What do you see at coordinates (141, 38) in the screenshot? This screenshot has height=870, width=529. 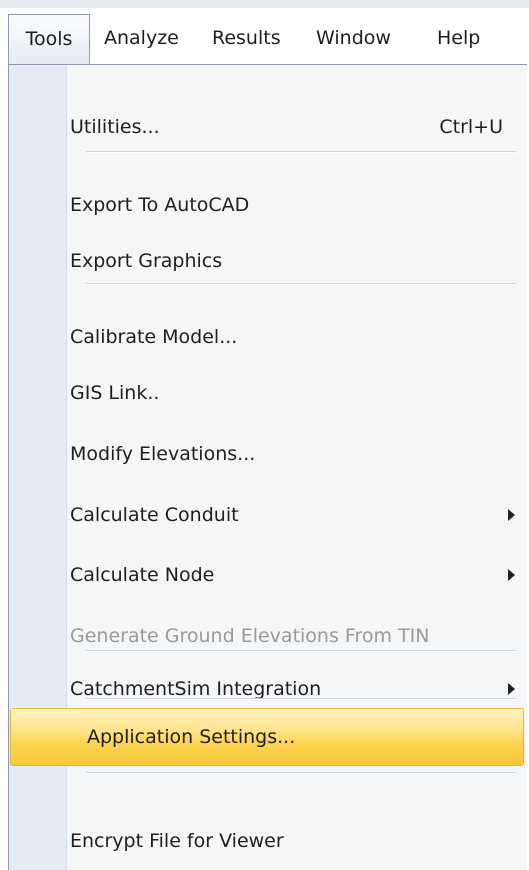 I see `menu-analyze: Analyze` at bounding box center [141, 38].